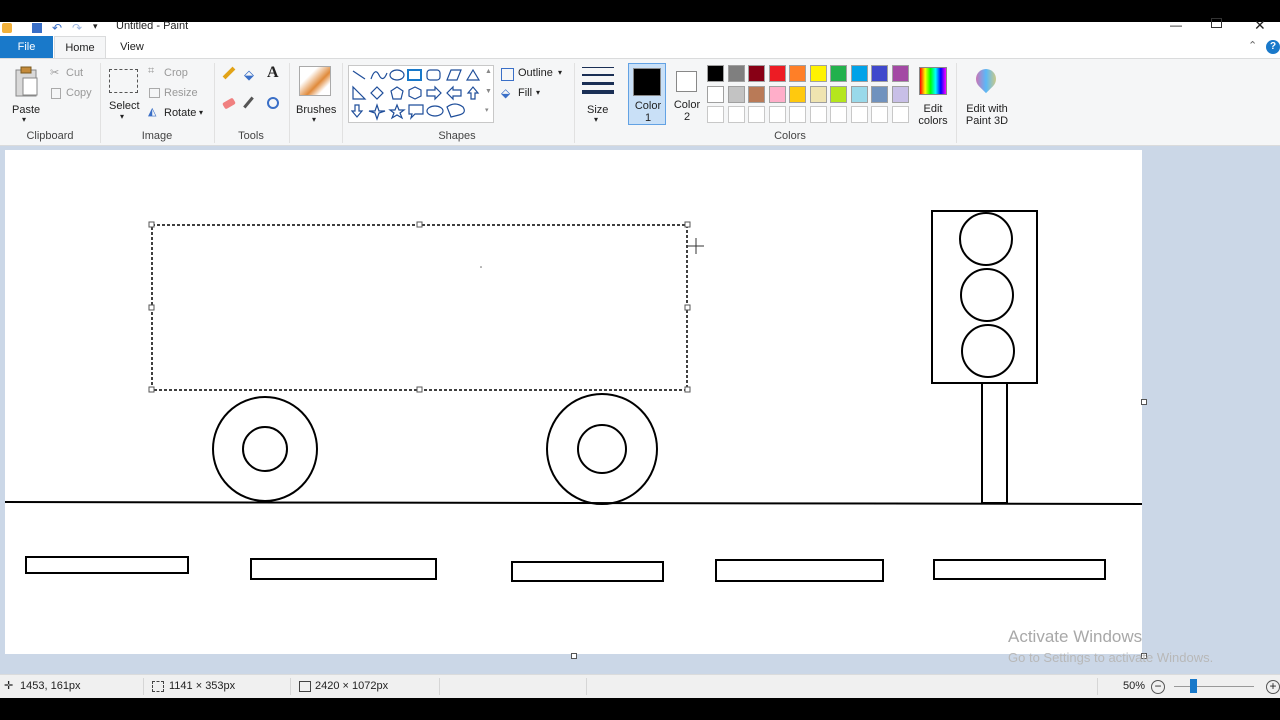  I want to click on resize-label: Resize, so click(181, 93).